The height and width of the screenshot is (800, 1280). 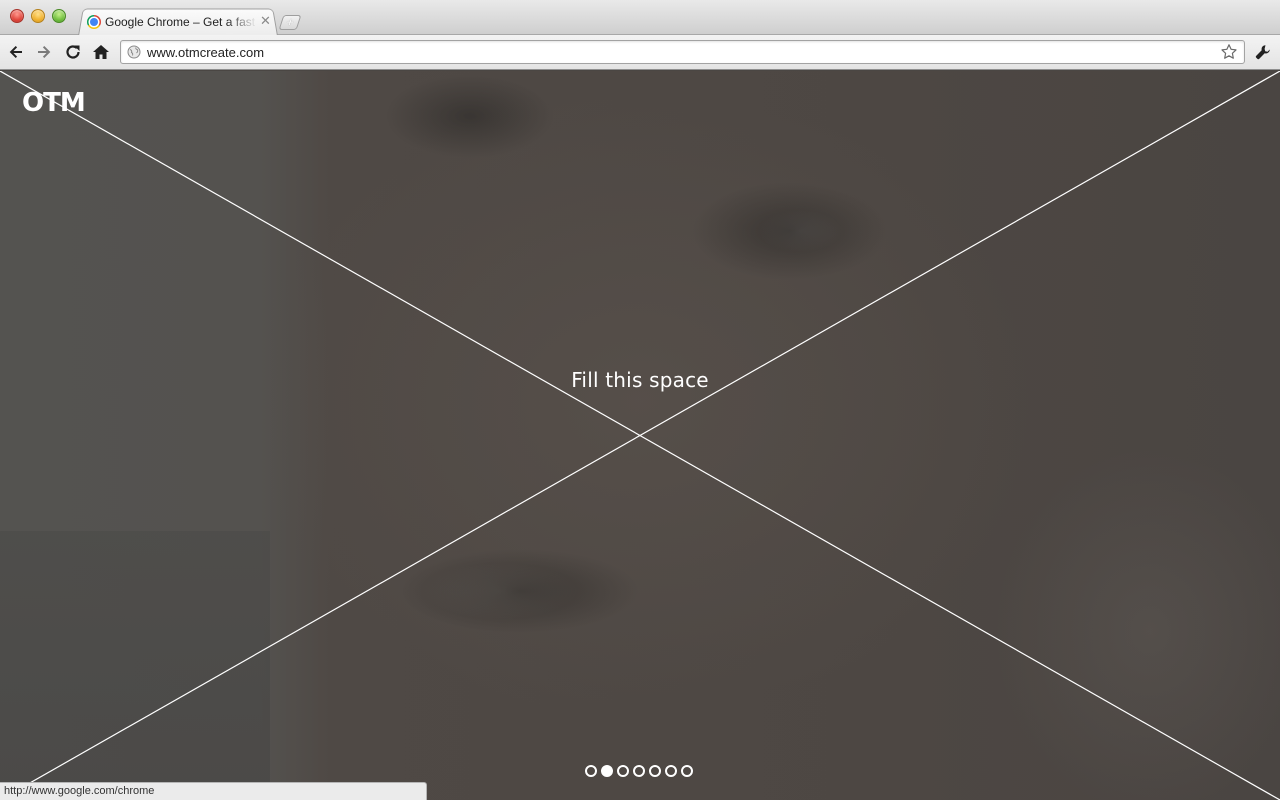 I want to click on tab-close-icon: ✕, so click(x=265, y=21).